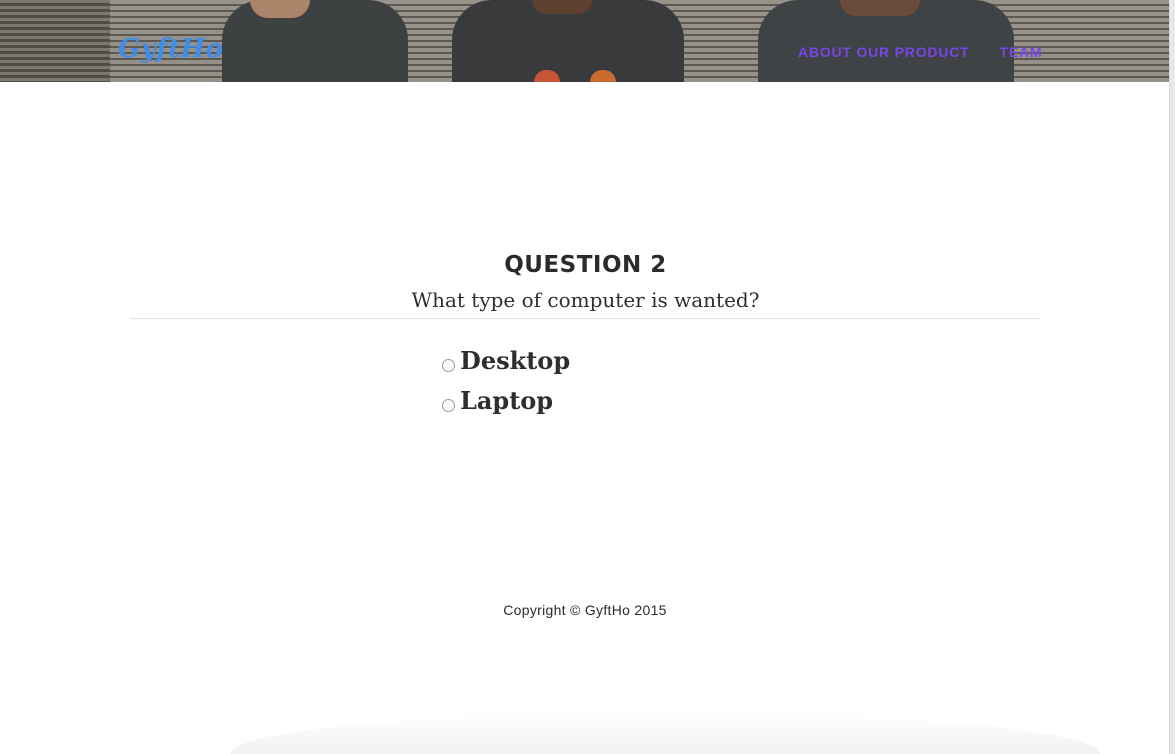 This screenshot has width=1175, height=754. I want to click on main-nav: ABOUT OUR PRODUCT TEAM, so click(920, 52).